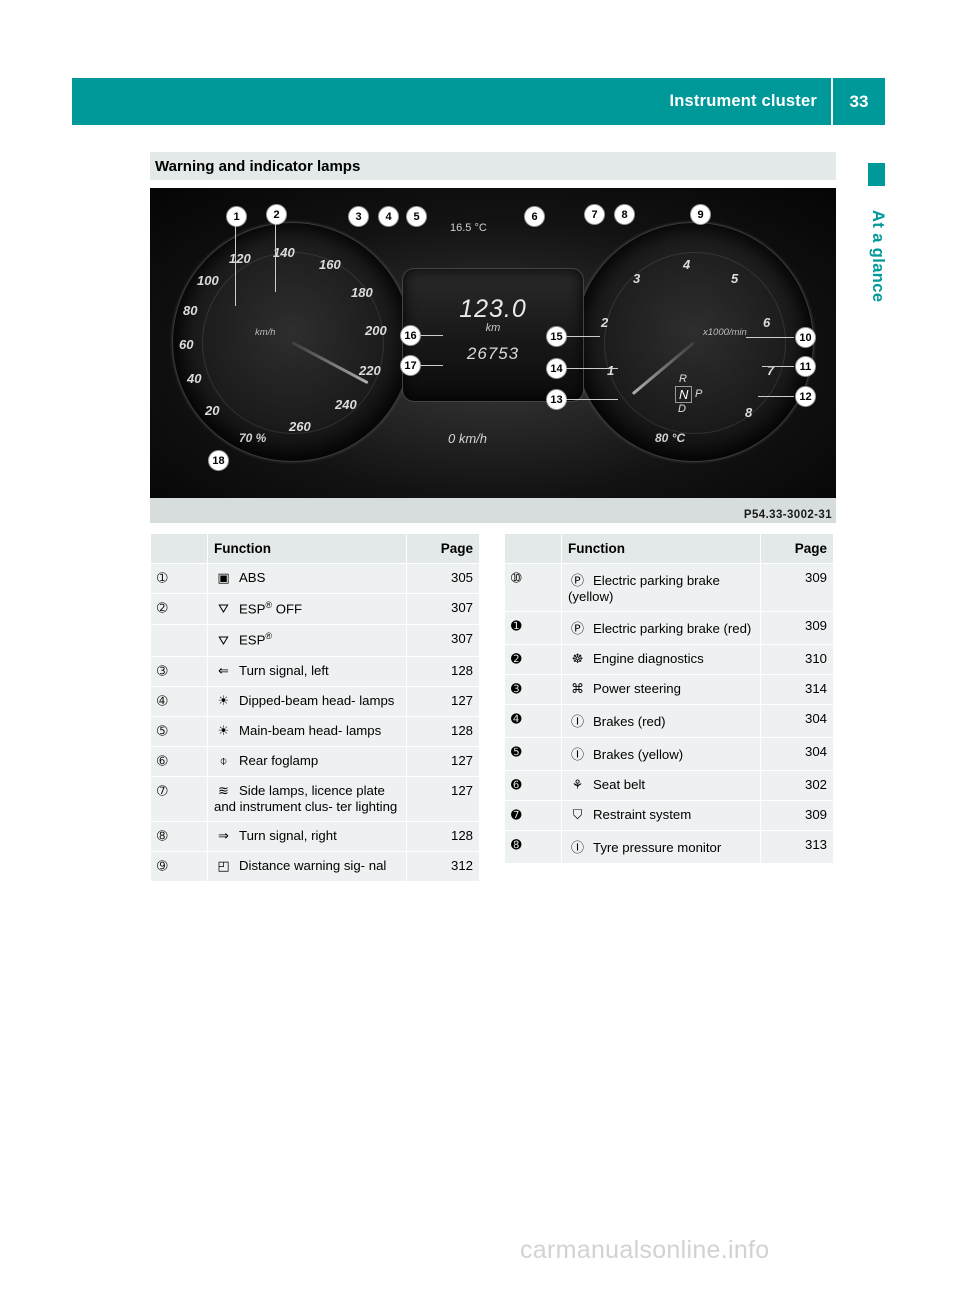  I want to click on row-marker: ➁, so click(179, 609).